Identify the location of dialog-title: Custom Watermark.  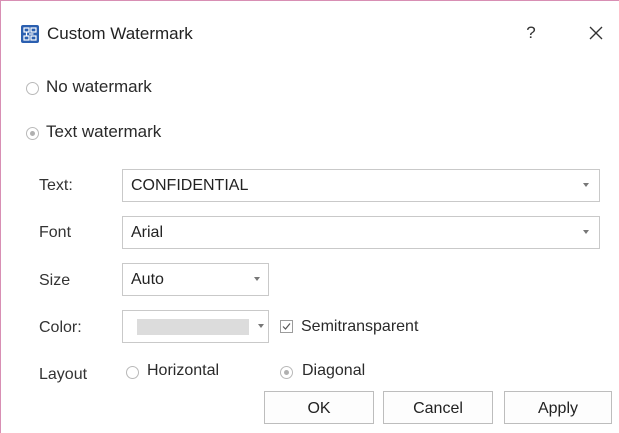
(120, 33).